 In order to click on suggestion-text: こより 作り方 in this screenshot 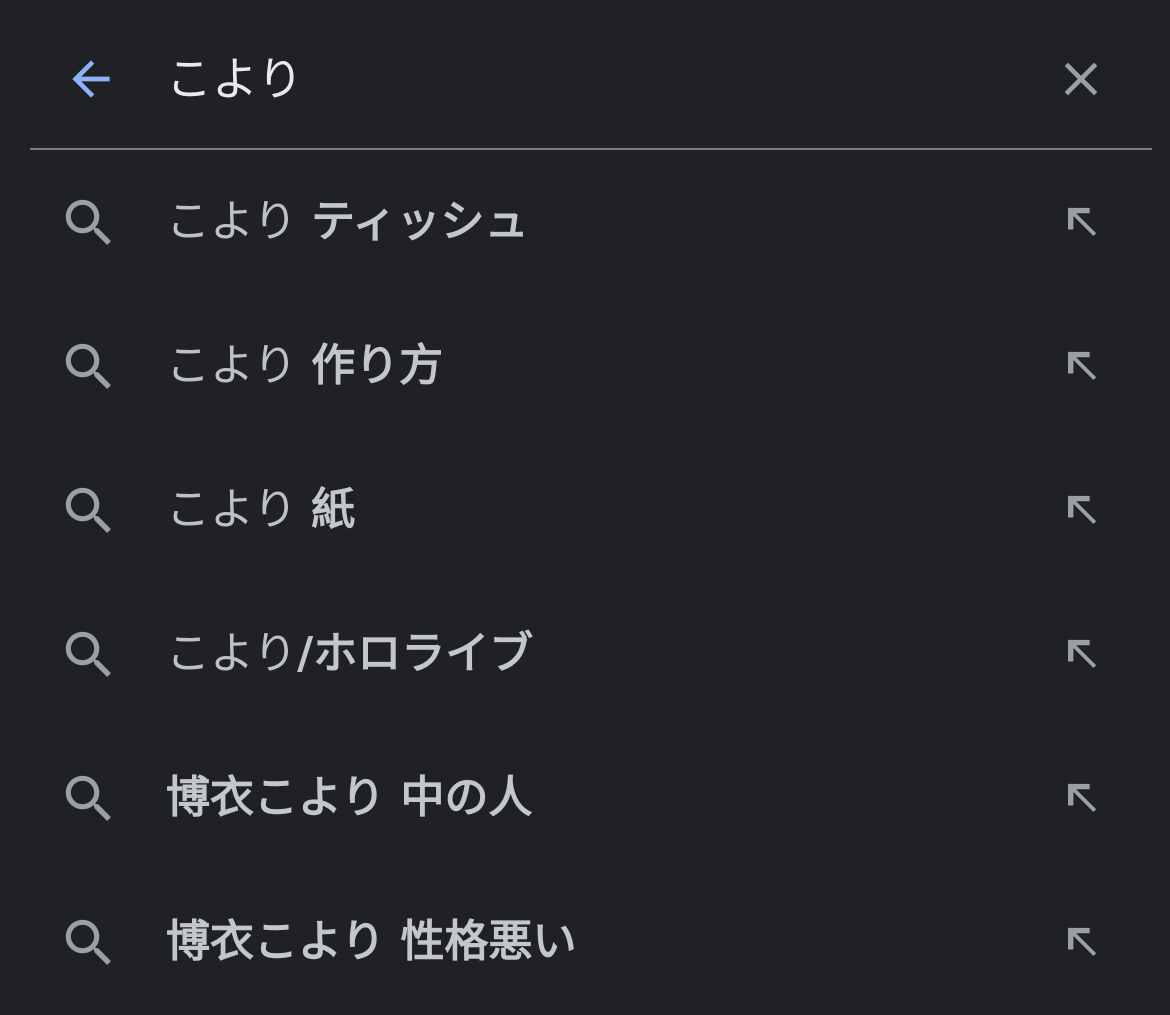, I will do `click(304, 366)`.